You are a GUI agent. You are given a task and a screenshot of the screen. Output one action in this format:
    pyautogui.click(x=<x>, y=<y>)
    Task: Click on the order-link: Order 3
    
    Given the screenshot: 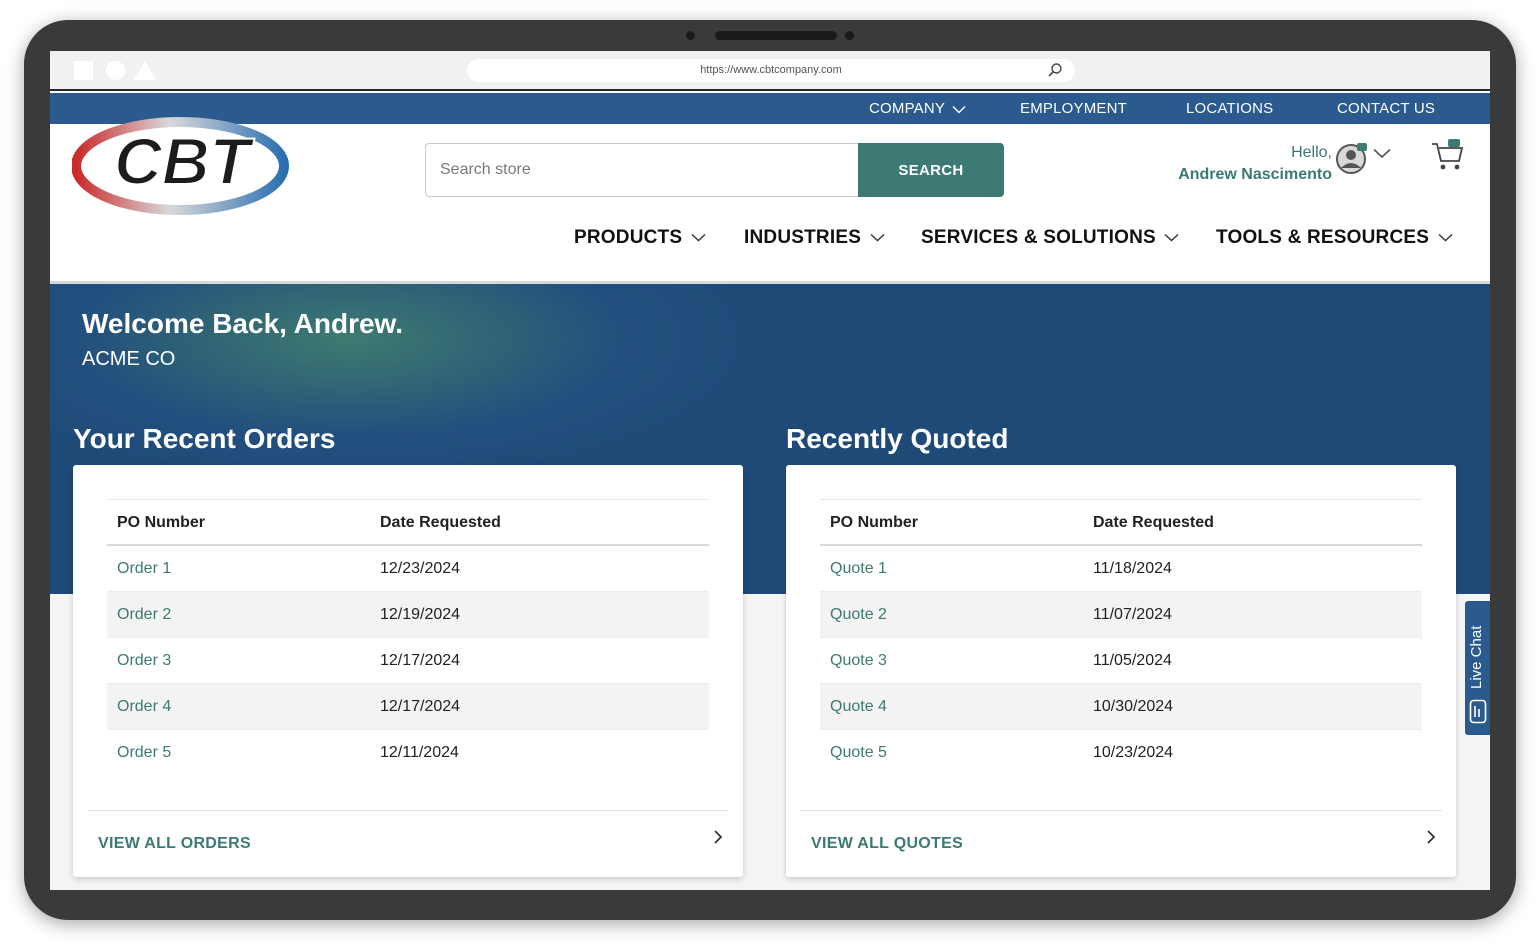 What is the action you would take?
    pyautogui.click(x=144, y=661)
    